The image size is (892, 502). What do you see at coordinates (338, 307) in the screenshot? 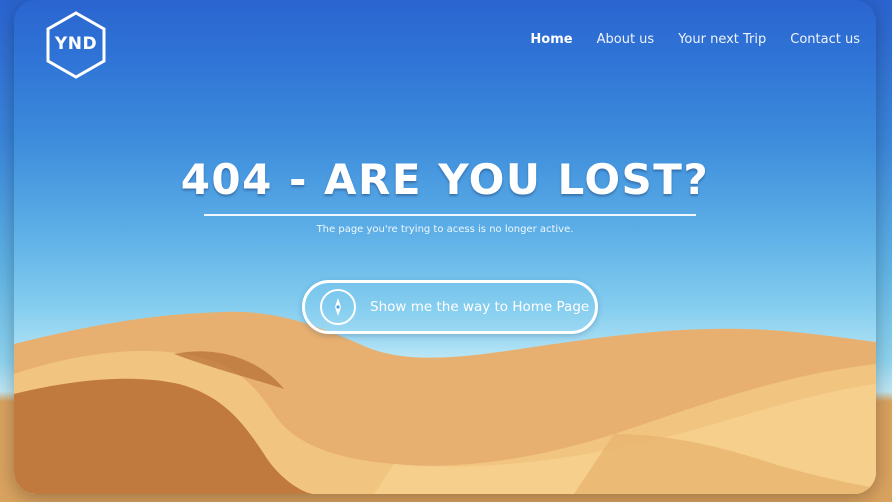
I see `compass-icon` at bounding box center [338, 307].